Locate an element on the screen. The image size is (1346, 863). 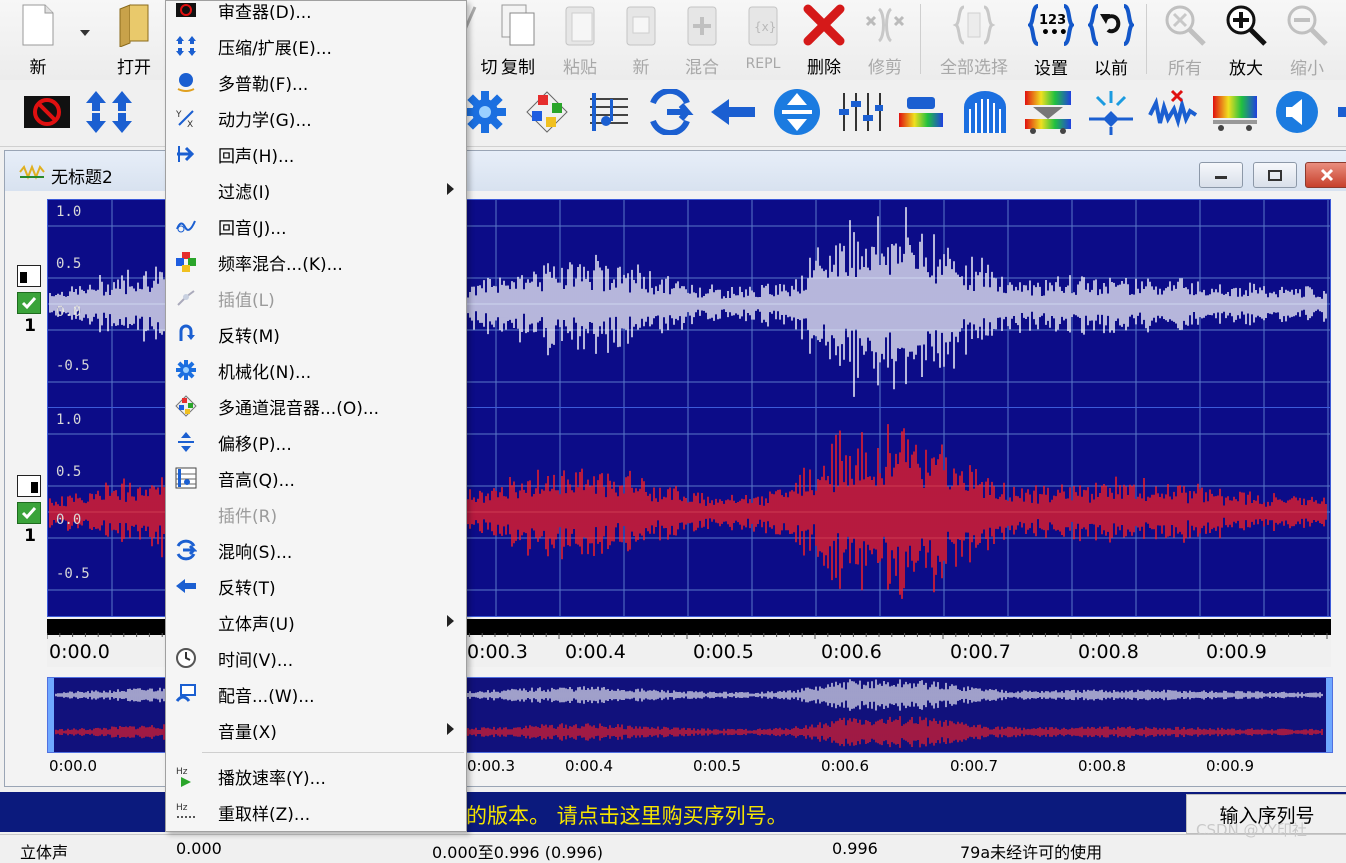
open-button: 打开 is located at coordinates (134, 39).